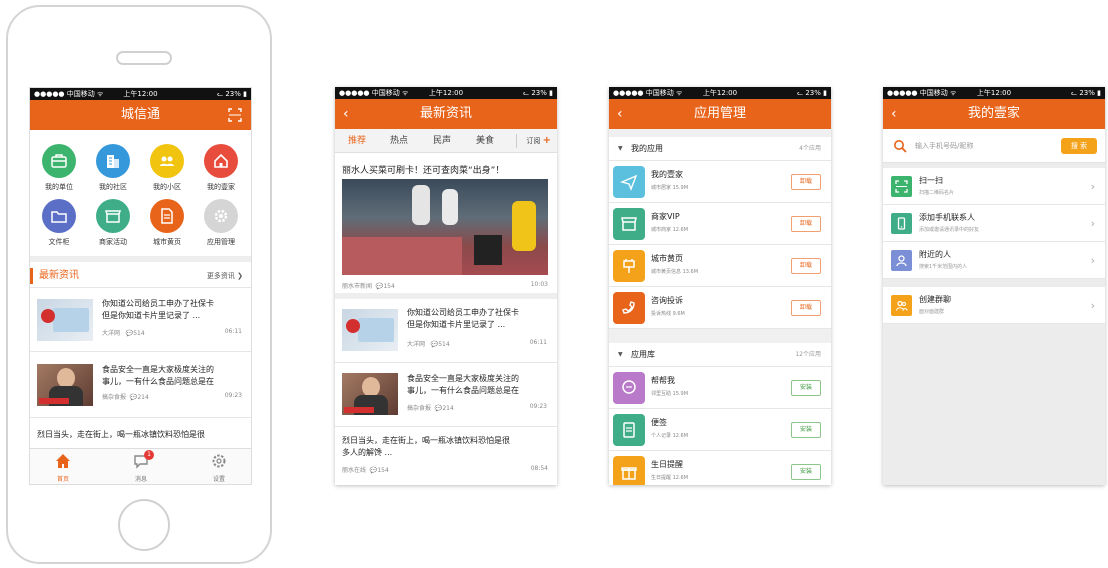 This screenshot has height=568, width=1108. Describe the element at coordinates (218, 479) in the screenshot. I see `tab-label: 设置` at that location.